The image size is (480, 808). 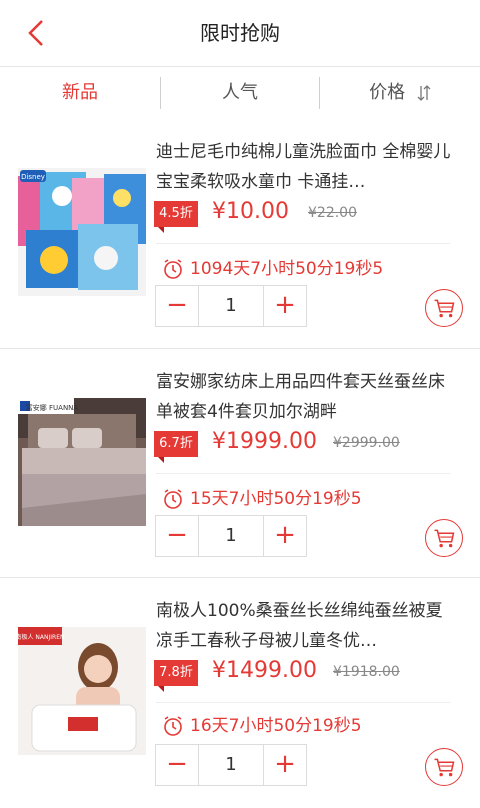 I want to click on discount-badge: 4.5折, so click(x=176, y=217).